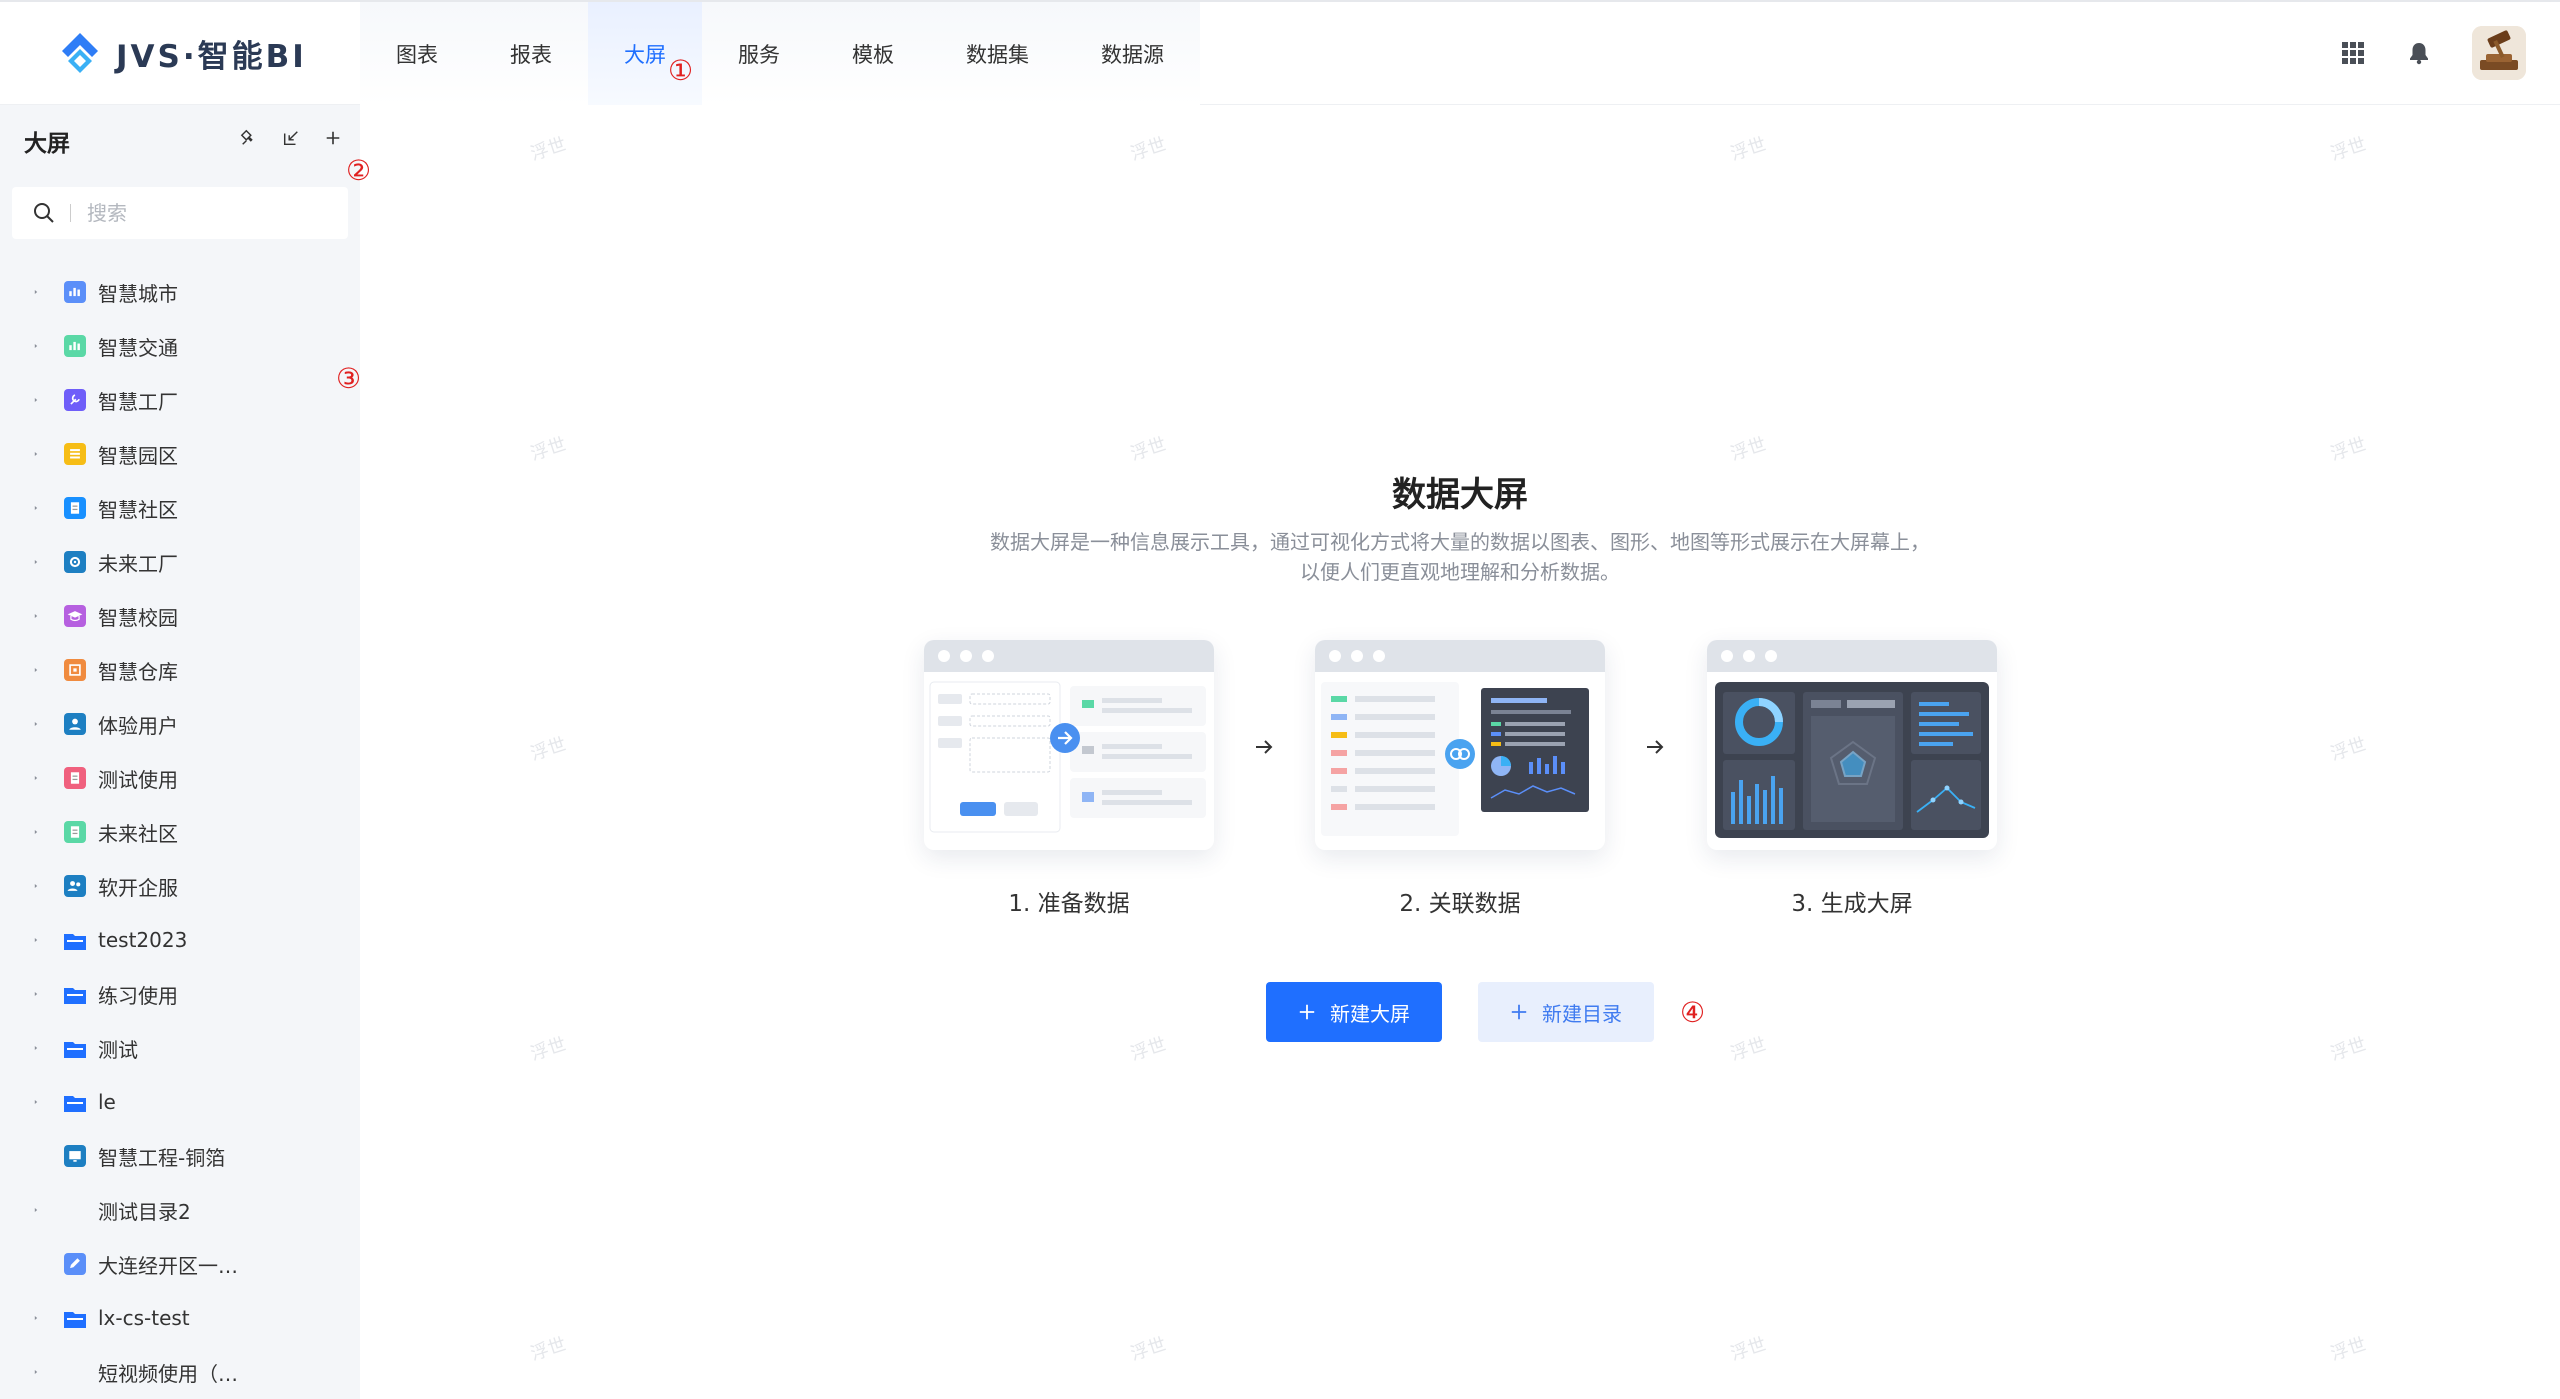 This screenshot has width=2560, height=1399. Describe the element at coordinates (138, 401) in the screenshot. I see `tree-item-label: 智慧工厂` at that location.